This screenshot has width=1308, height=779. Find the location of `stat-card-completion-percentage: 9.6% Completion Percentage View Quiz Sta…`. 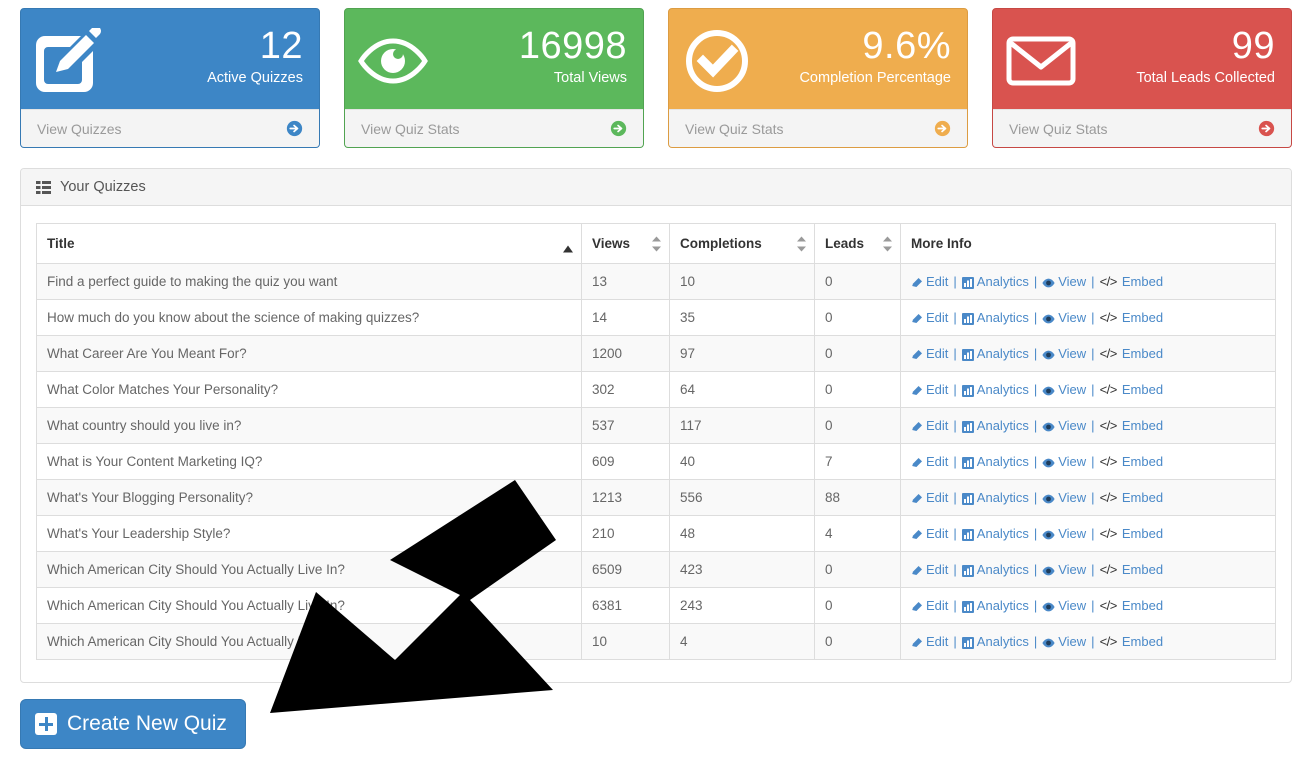

stat-card-completion-percentage: 9.6% Completion Percentage View Quiz Sta… is located at coordinates (818, 78).